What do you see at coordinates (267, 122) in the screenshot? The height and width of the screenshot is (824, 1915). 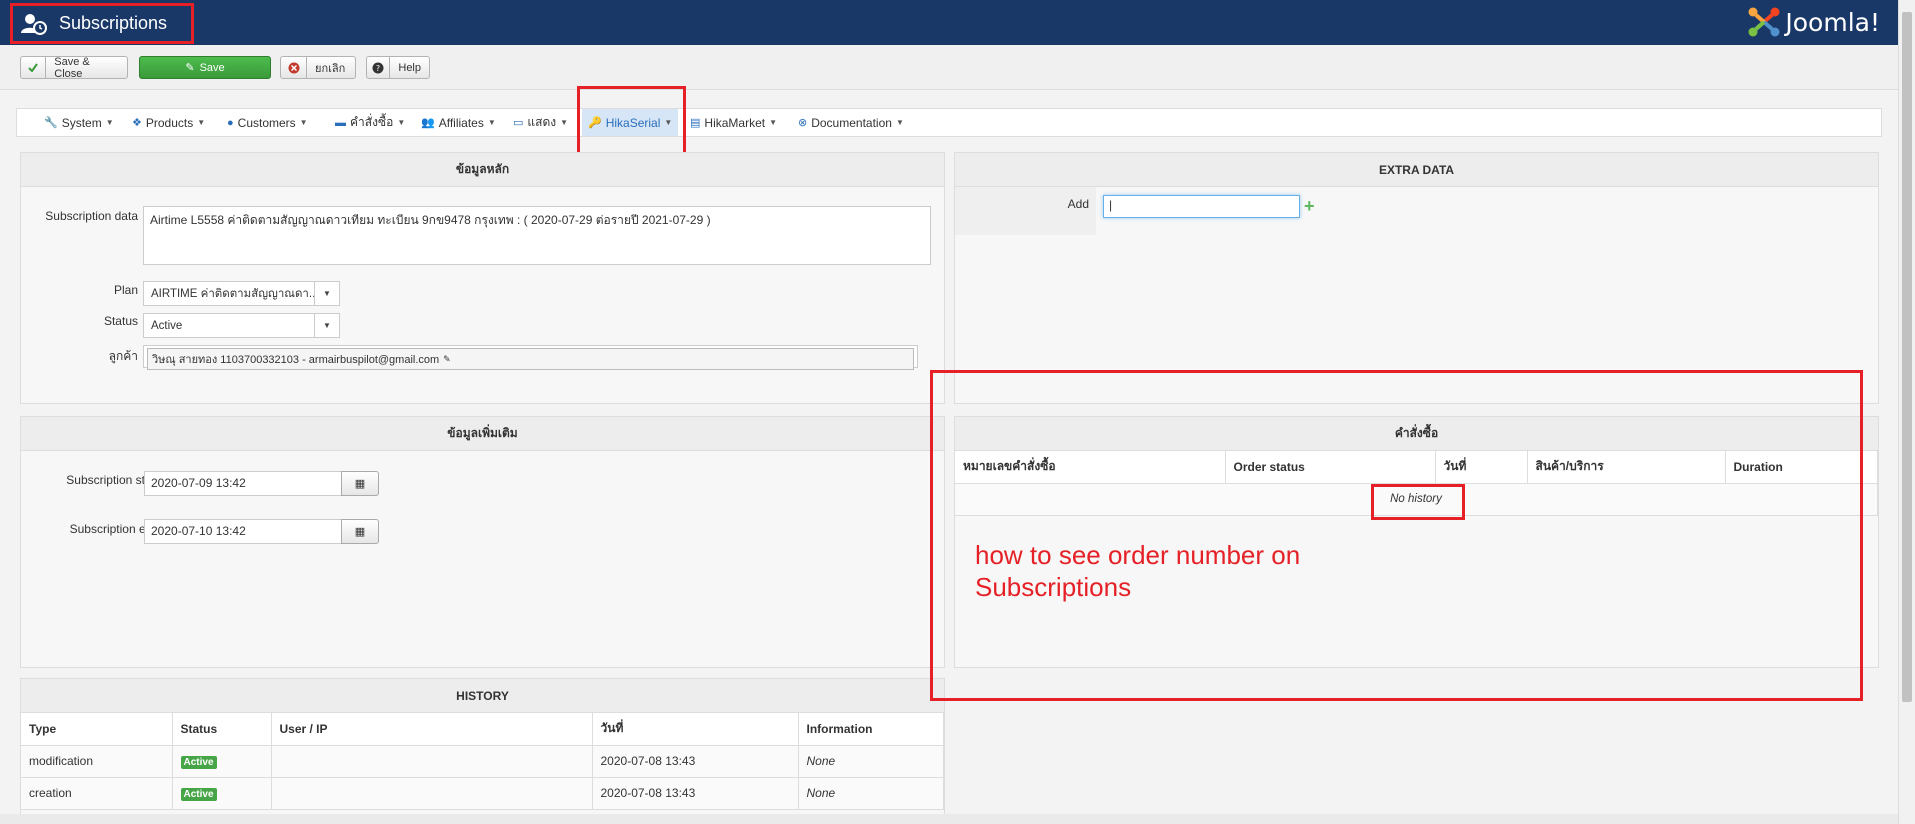 I see `menu-customers: ● Customers ▼` at bounding box center [267, 122].